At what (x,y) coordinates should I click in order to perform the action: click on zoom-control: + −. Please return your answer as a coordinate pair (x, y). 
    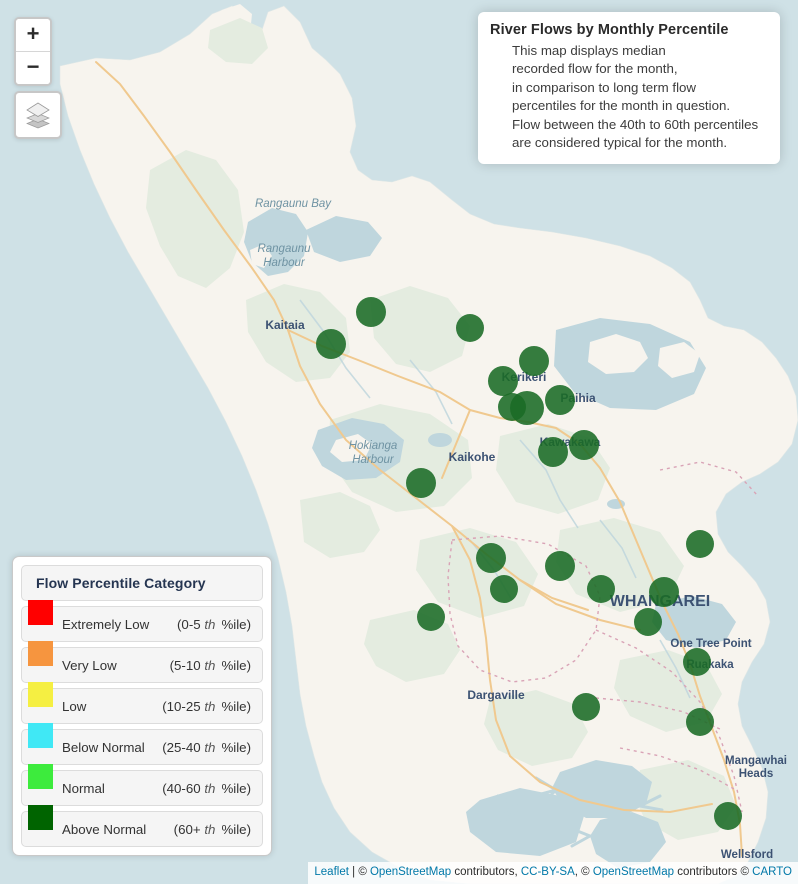
    Looking at the image, I should click on (33, 51).